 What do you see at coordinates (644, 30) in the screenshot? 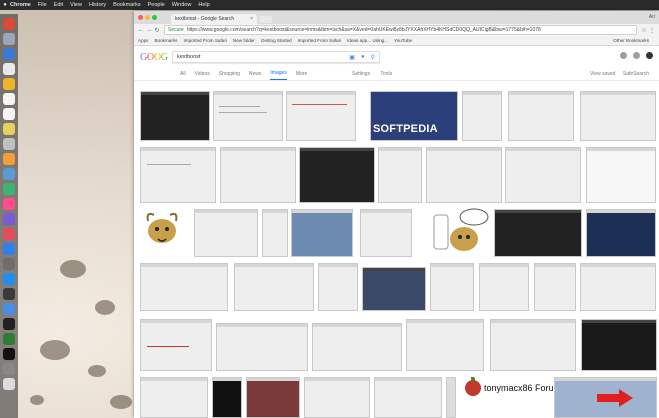
I see `star-icon: ☆` at bounding box center [644, 30].